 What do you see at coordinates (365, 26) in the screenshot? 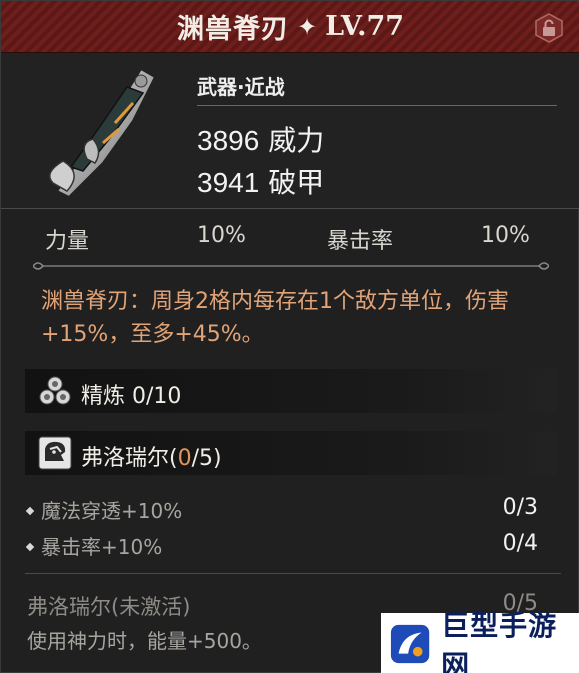
I see `item-level: LV.77` at bounding box center [365, 26].